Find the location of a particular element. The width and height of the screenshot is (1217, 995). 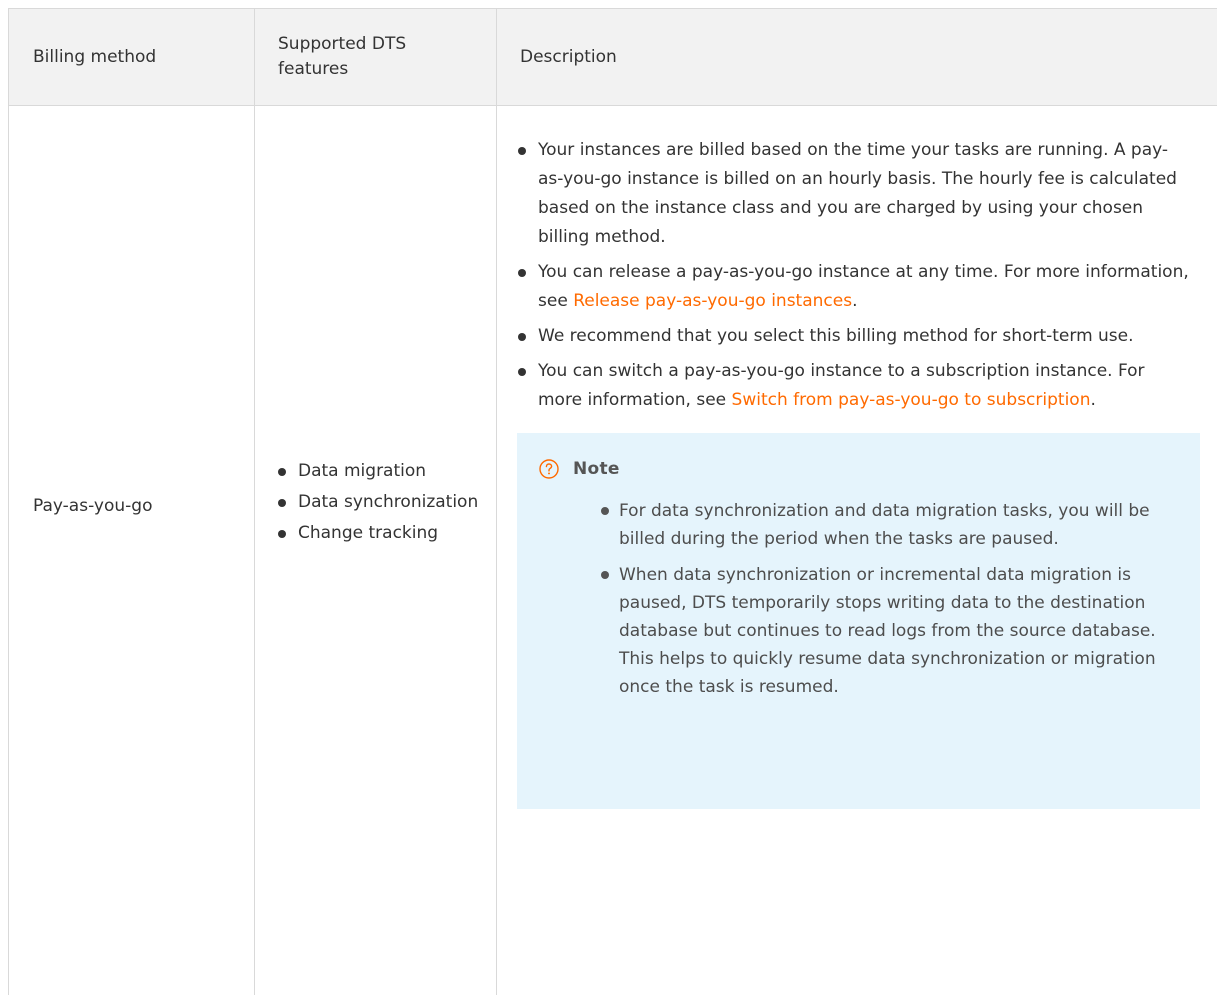

header-description: Description is located at coordinates (568, 56).